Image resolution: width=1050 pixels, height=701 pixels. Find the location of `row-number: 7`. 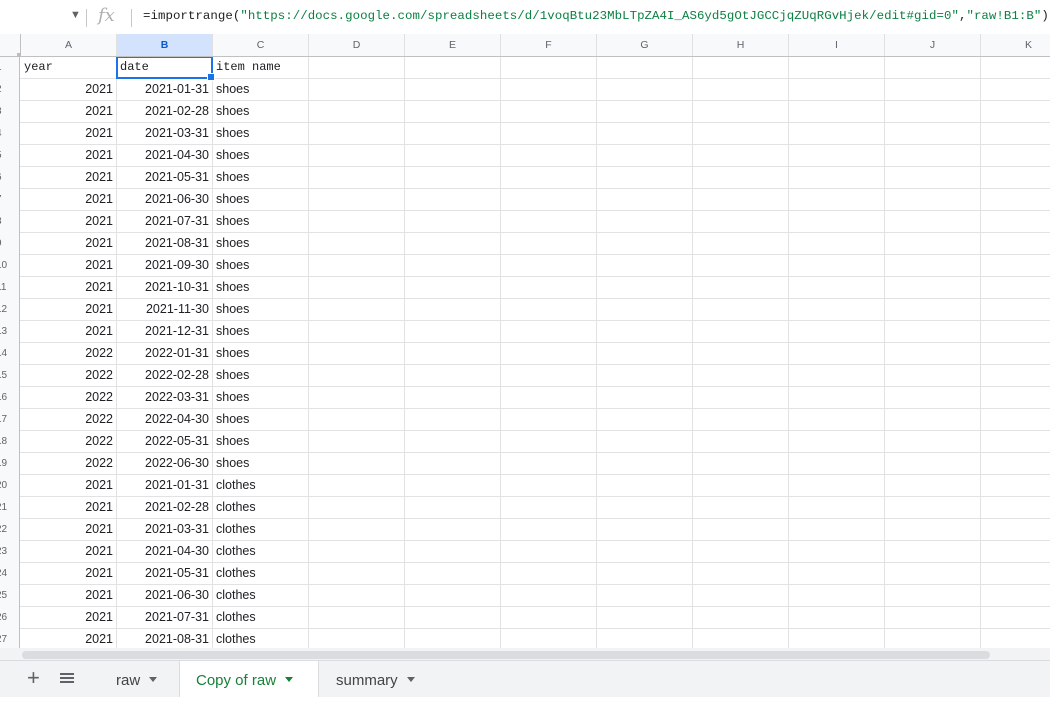

row-number: 7 is located at coordinates (10, 200).